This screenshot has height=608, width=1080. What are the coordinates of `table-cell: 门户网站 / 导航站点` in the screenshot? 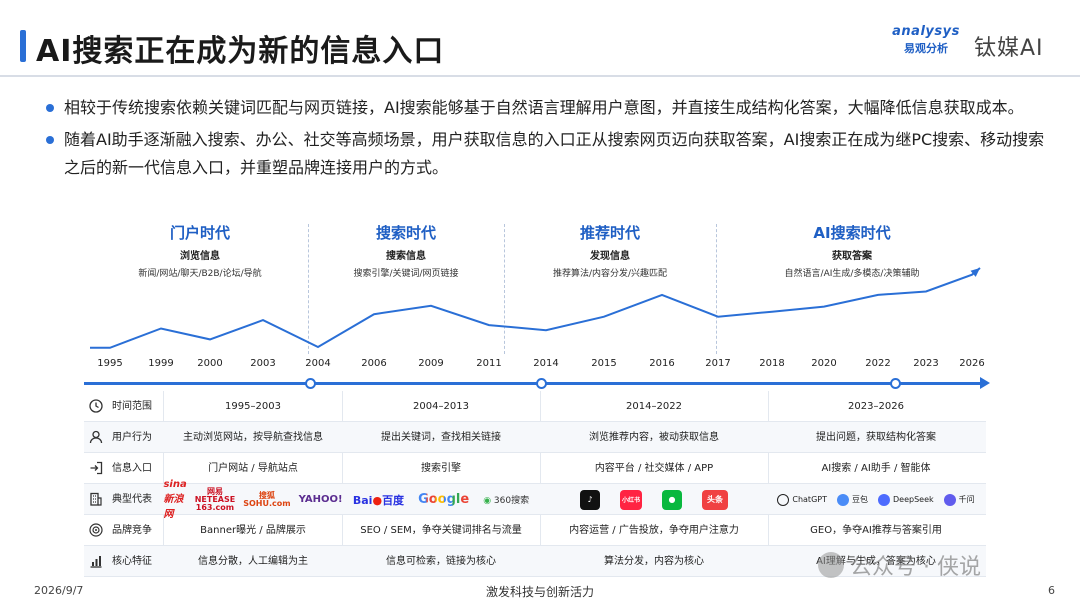 It's located at (253, 468).